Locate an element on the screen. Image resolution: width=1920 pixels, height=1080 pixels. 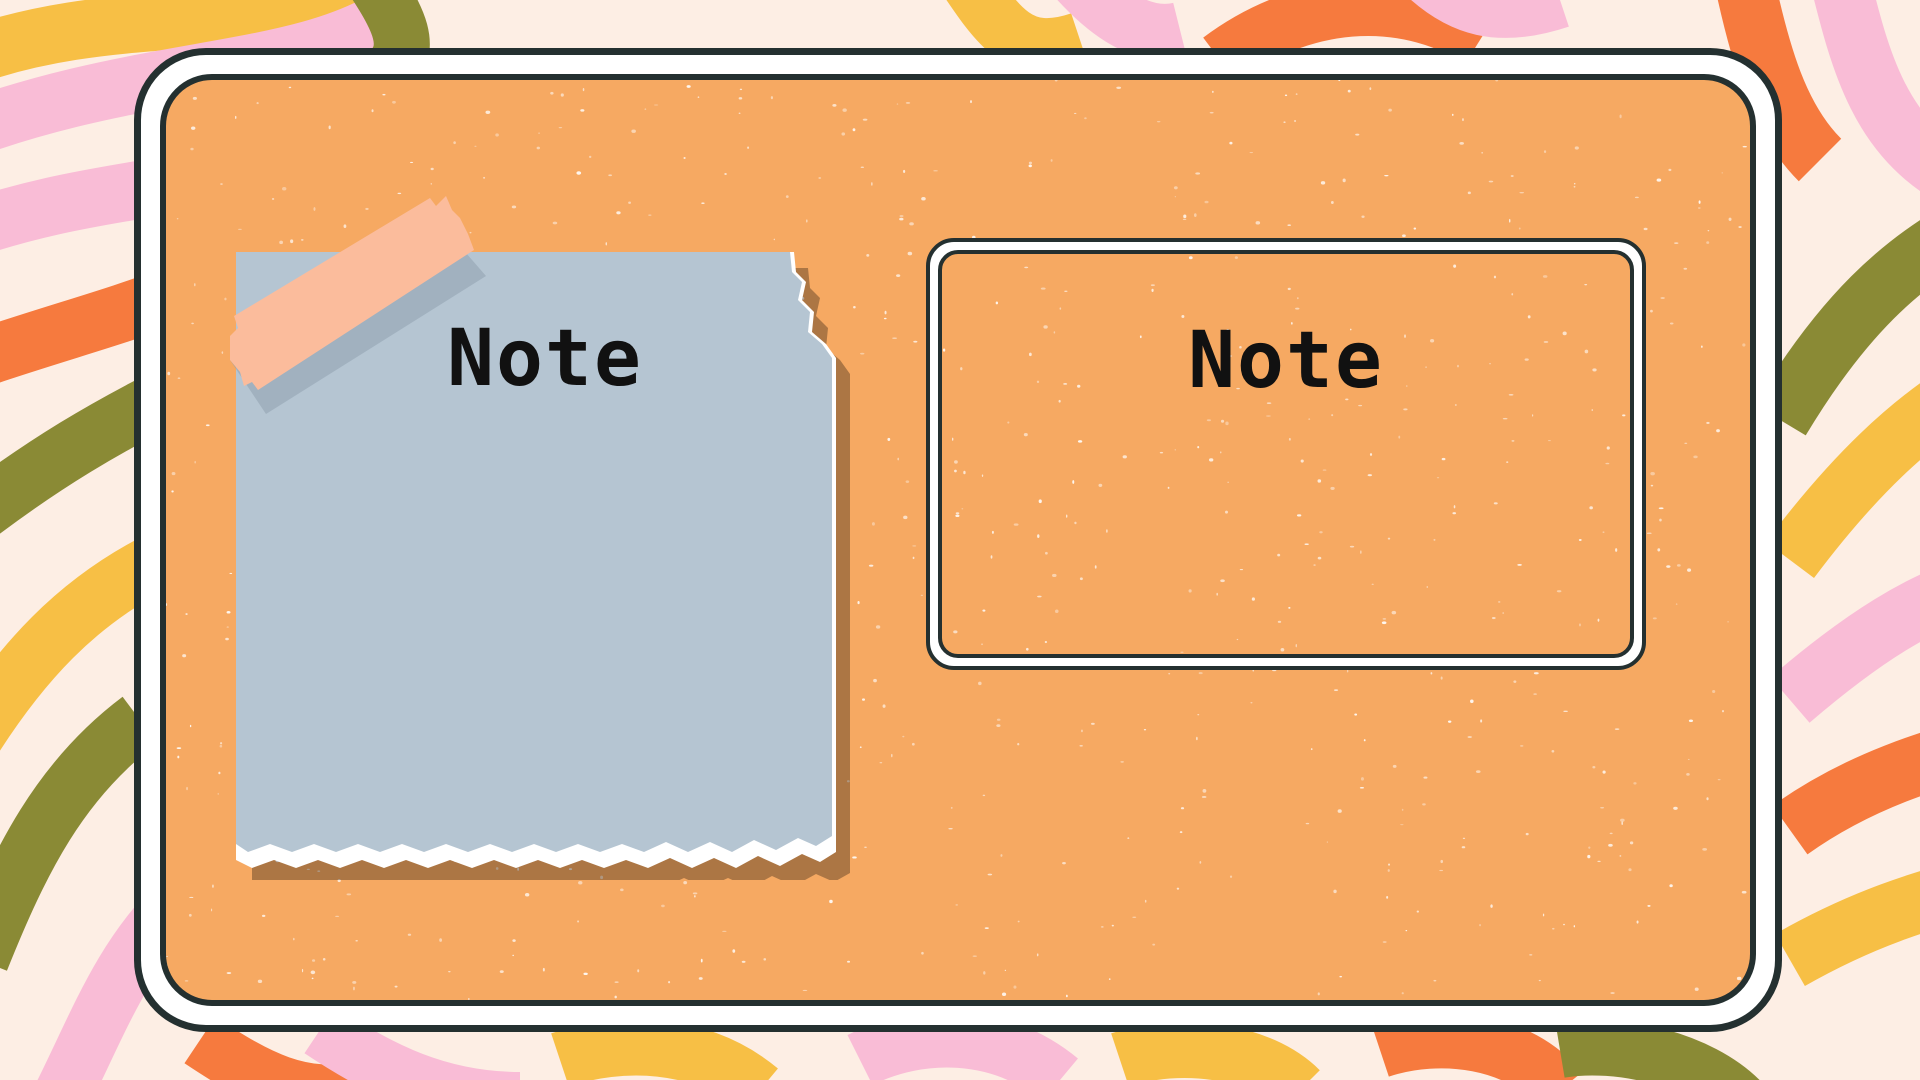
framed-note-title: Note is located at coordinates (1286, 361).